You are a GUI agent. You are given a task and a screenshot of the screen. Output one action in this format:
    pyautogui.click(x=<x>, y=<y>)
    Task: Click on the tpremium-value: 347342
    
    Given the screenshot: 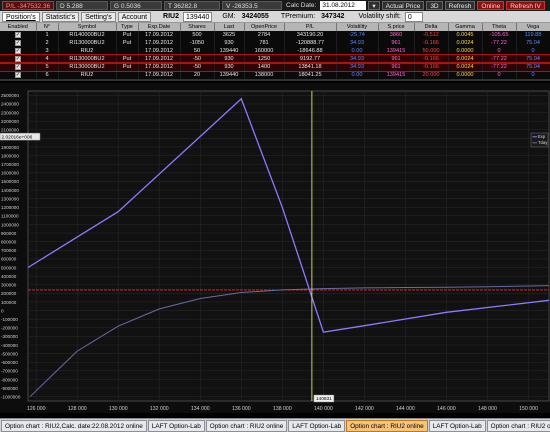 What is the action you would take?
    pyautogui.click(x=333, y=16)
    